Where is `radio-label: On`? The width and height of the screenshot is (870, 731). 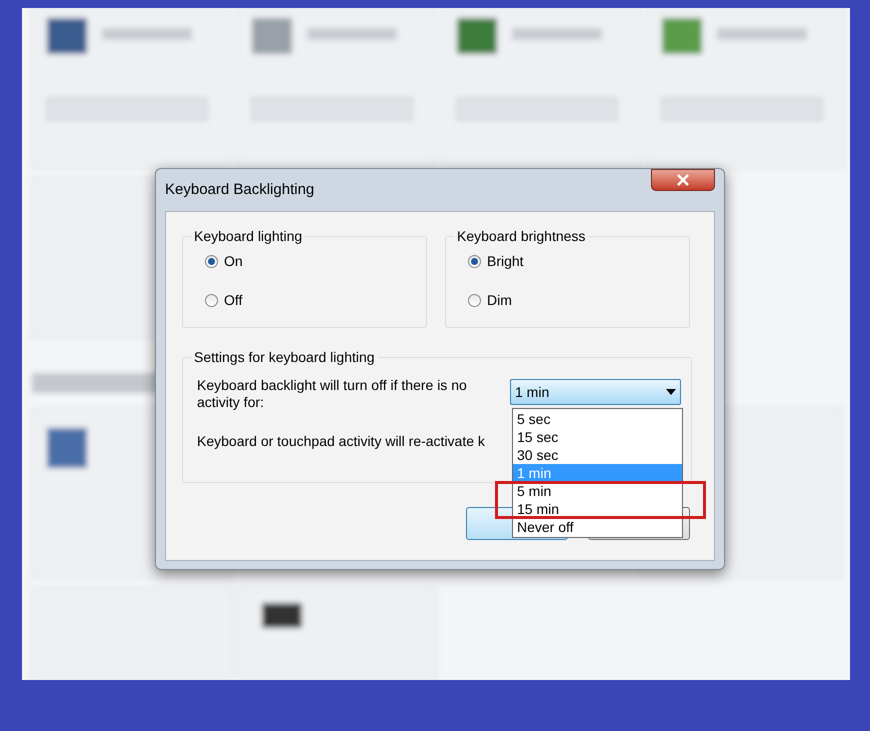
radio-label: On is located at coordinates (233, 261).